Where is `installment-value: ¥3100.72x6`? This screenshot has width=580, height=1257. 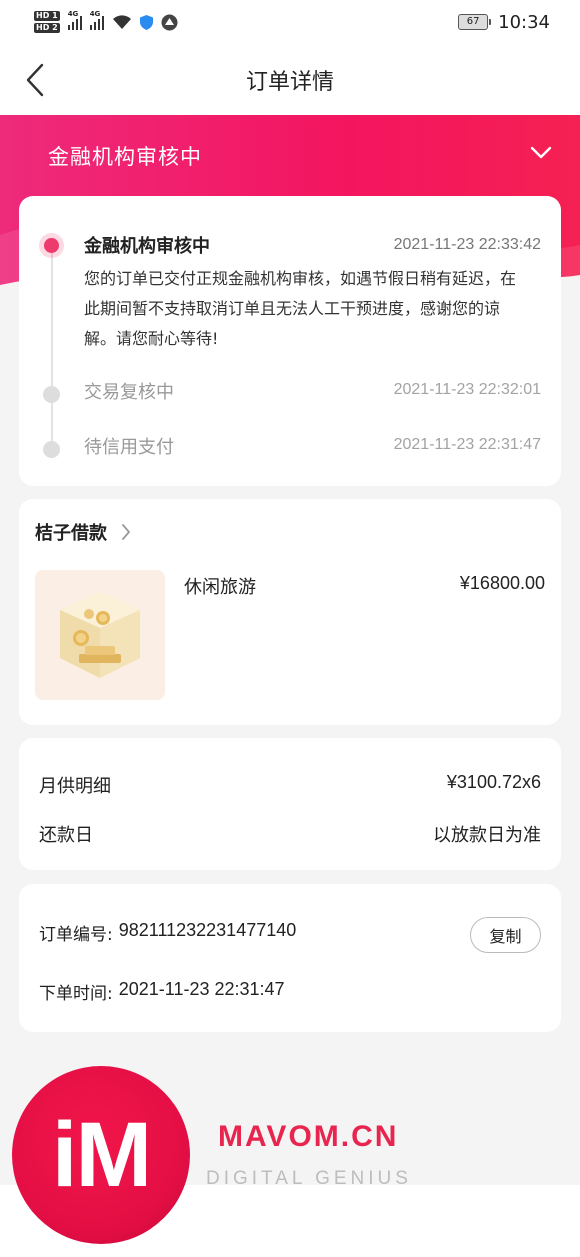
installment-value: ¥3100.72x6 is located at coordinates (493, 782).